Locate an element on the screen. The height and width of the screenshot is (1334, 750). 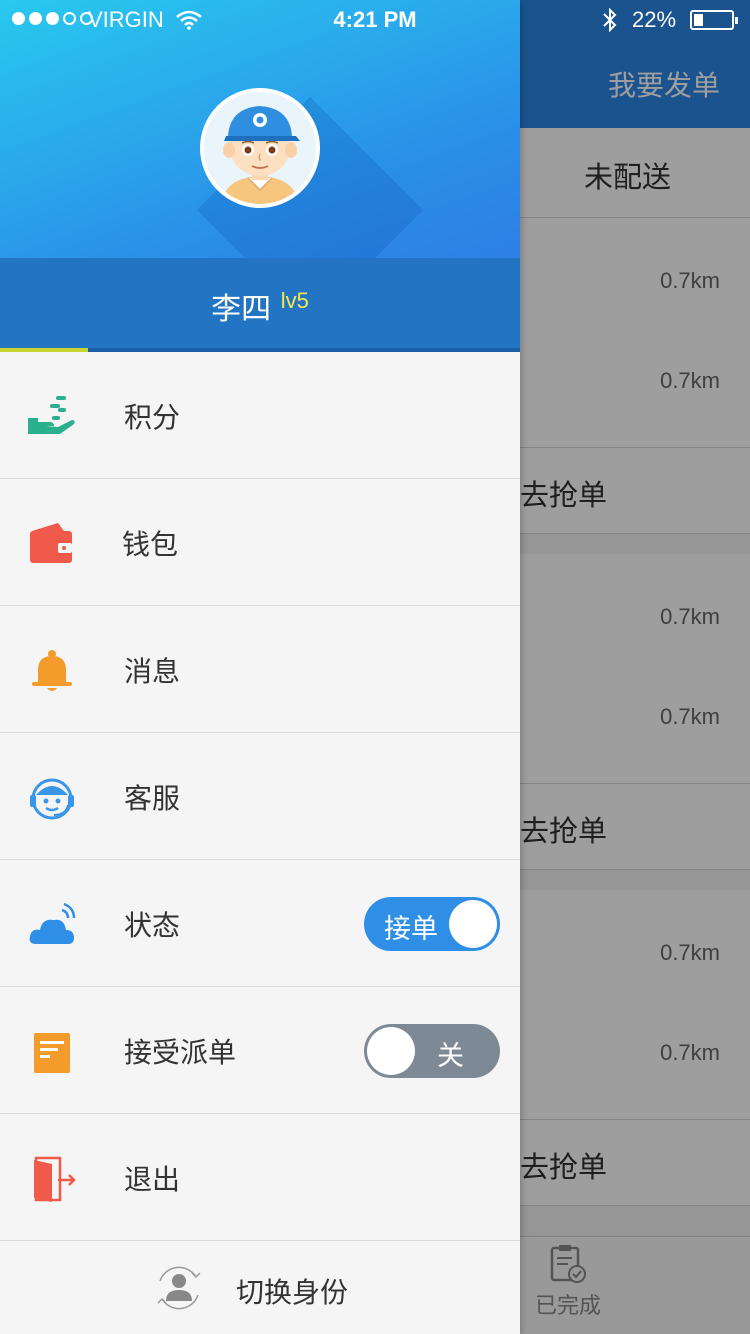
status-bar: VIRGIN 4:21 PM 22% is located at coordinates (375, 20).